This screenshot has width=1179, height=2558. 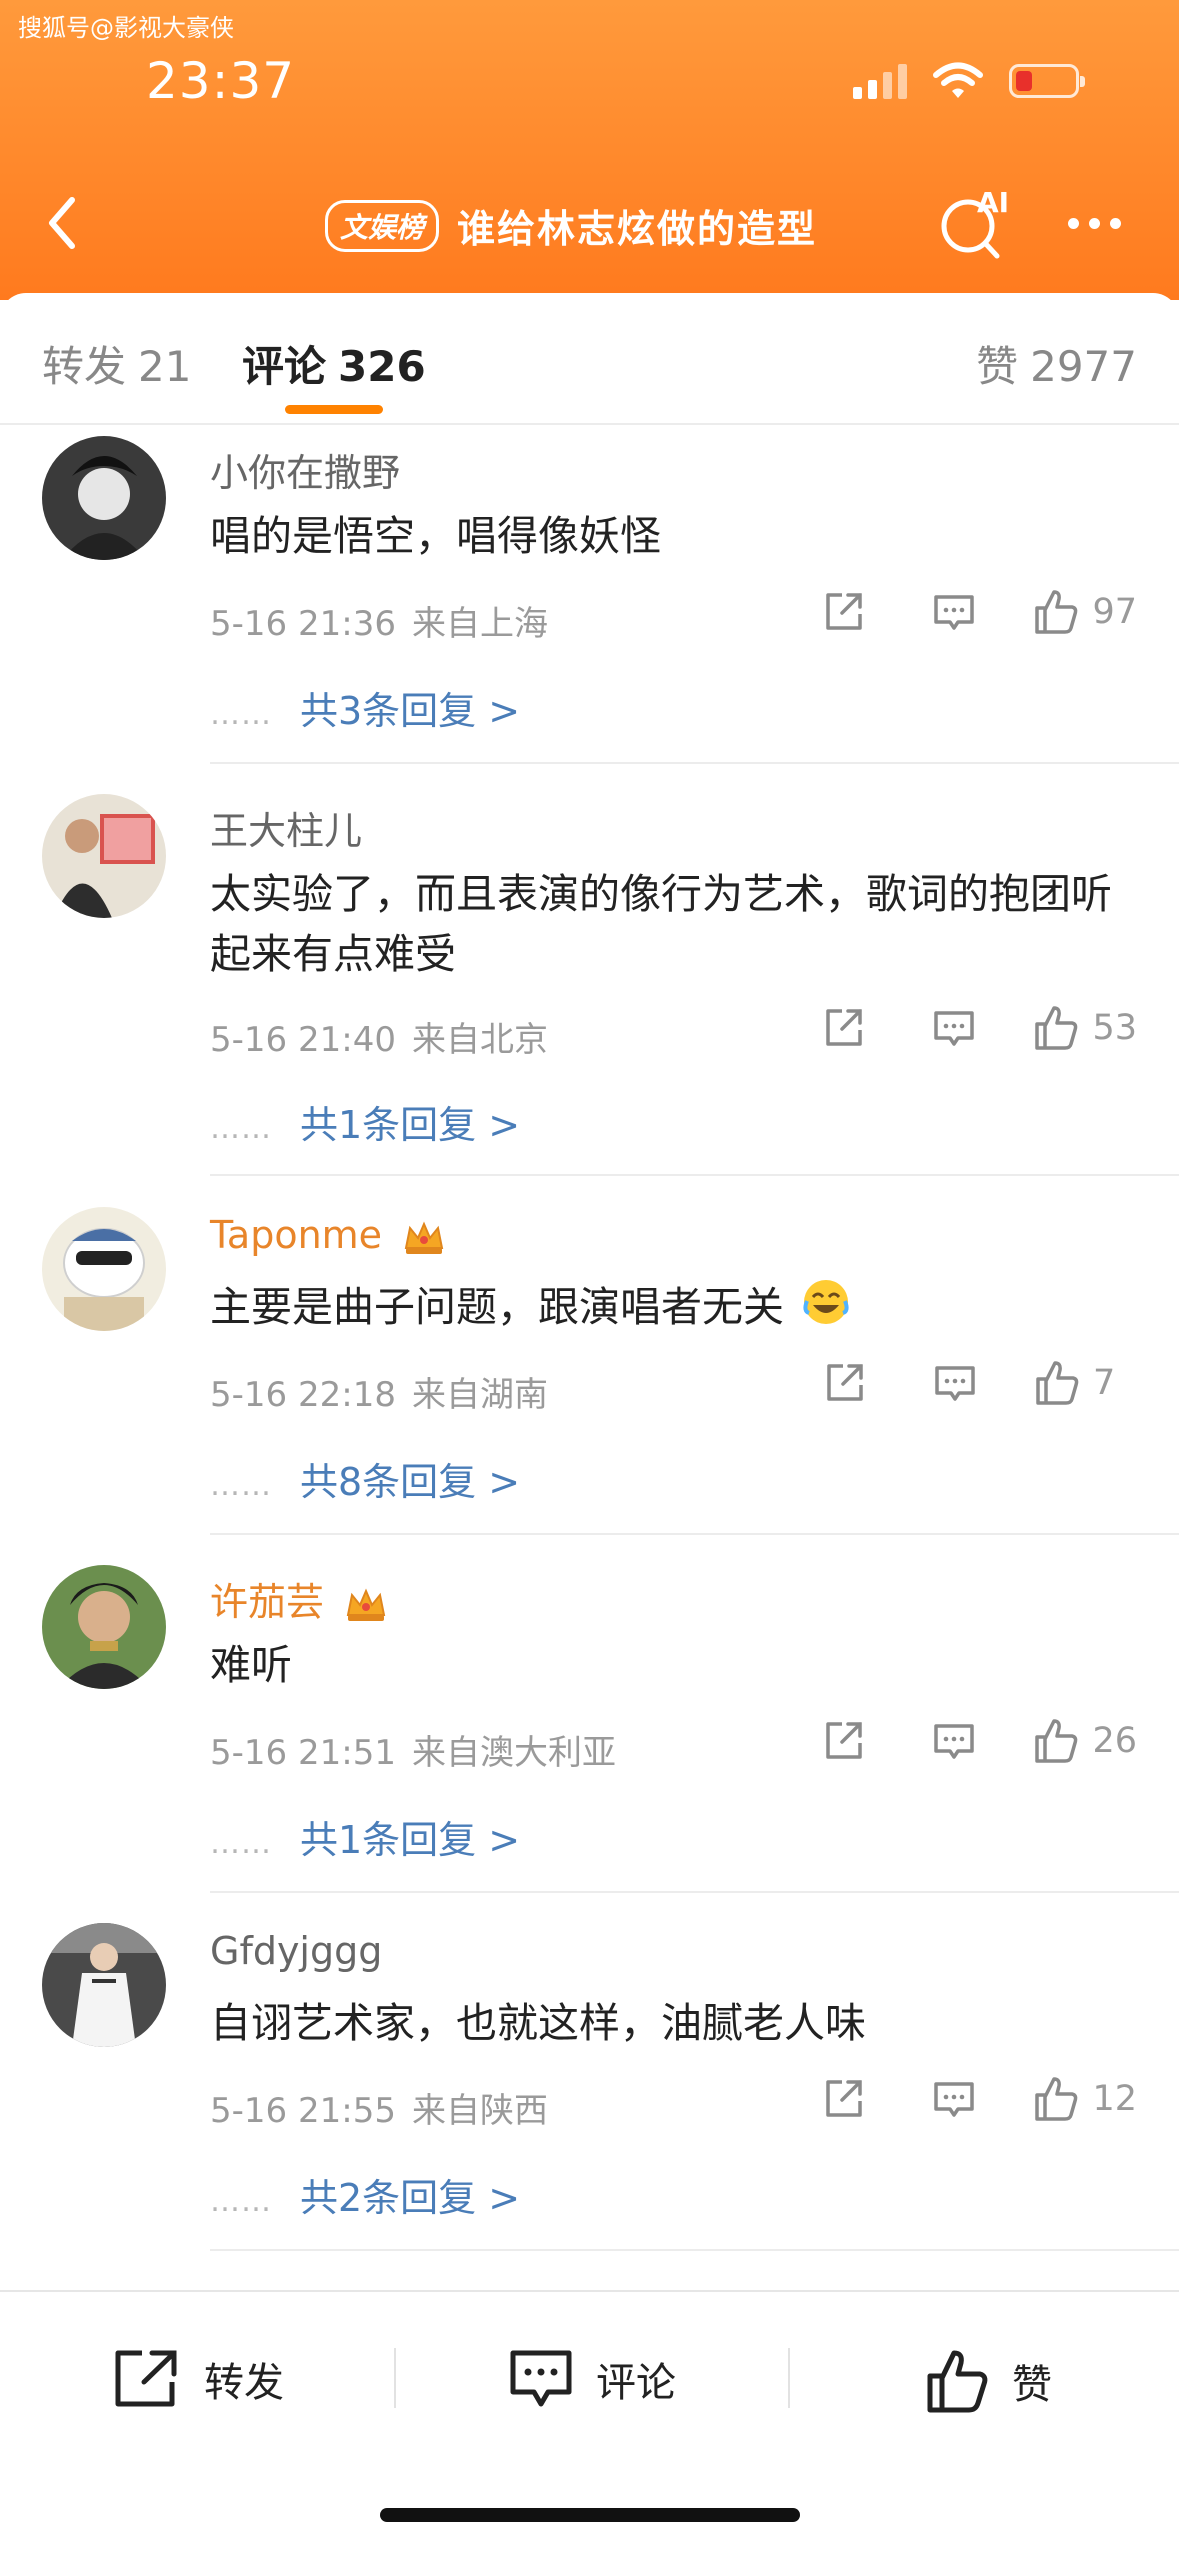 I want to click on tab-bar: 转发 21 评论 326 赞 2977, so click(x=589, y=359).